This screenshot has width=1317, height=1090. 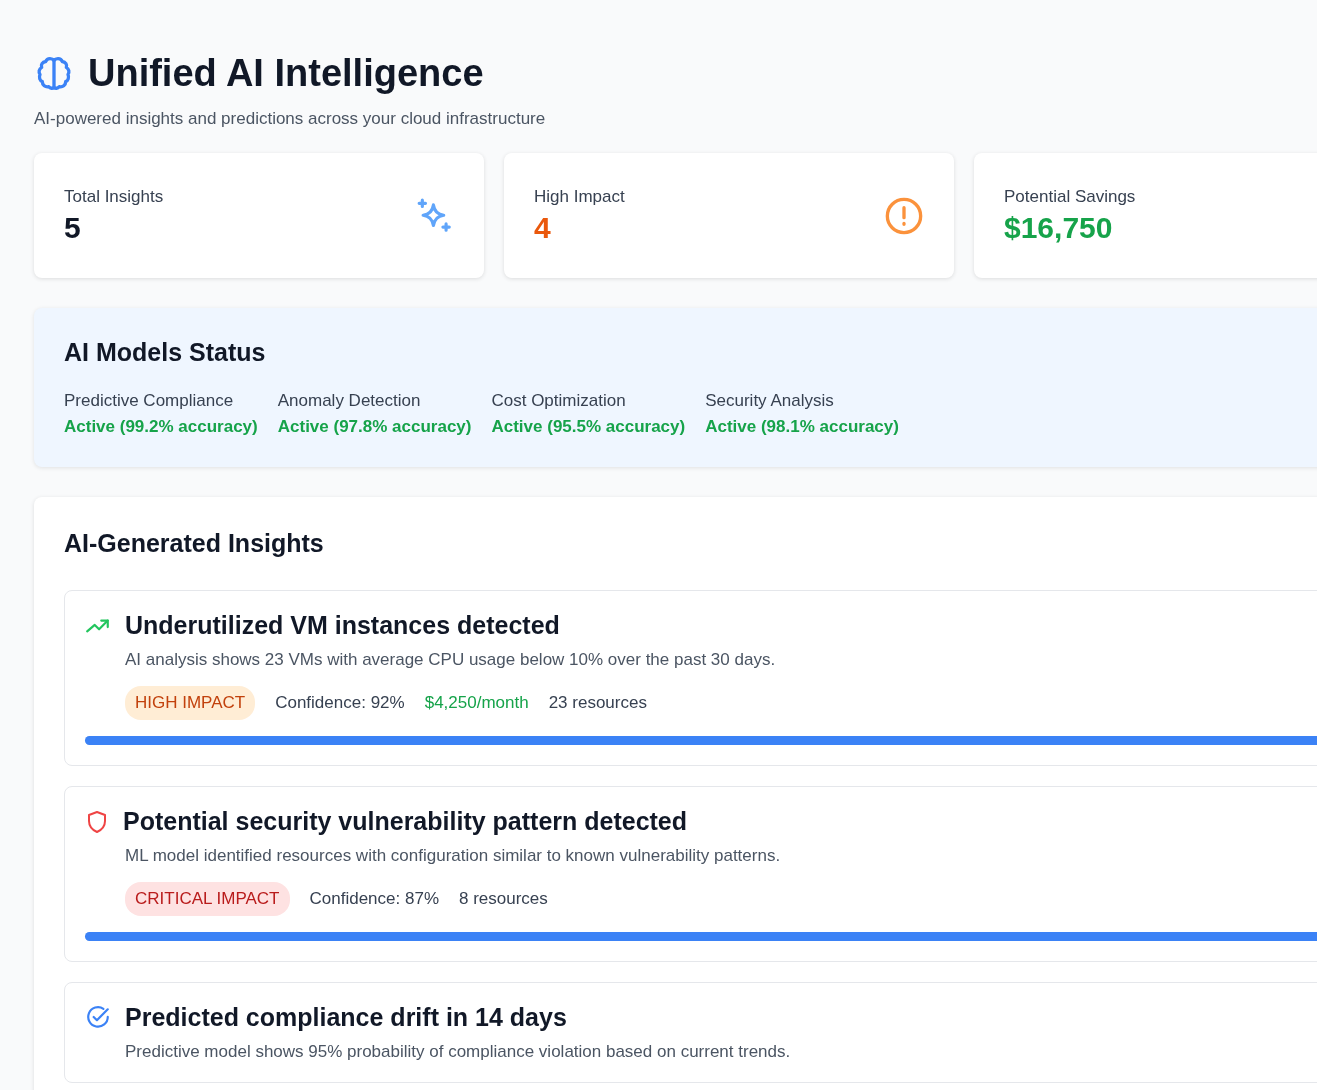 I want to click on model-status: Active (95.5% accuracy), so click(x=588, y=427).